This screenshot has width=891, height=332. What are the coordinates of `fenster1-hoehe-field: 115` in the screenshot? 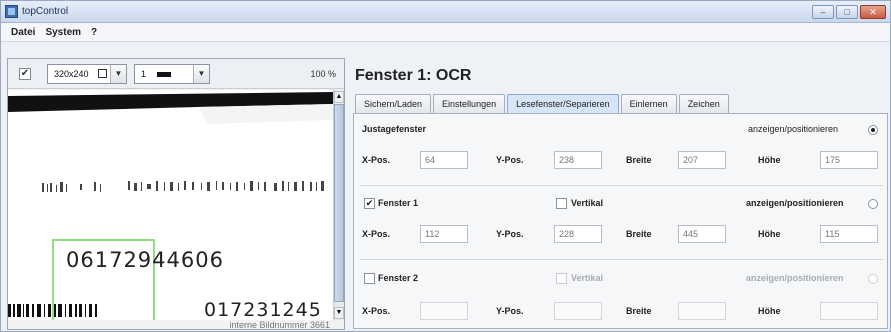 It's located at (849, 234).